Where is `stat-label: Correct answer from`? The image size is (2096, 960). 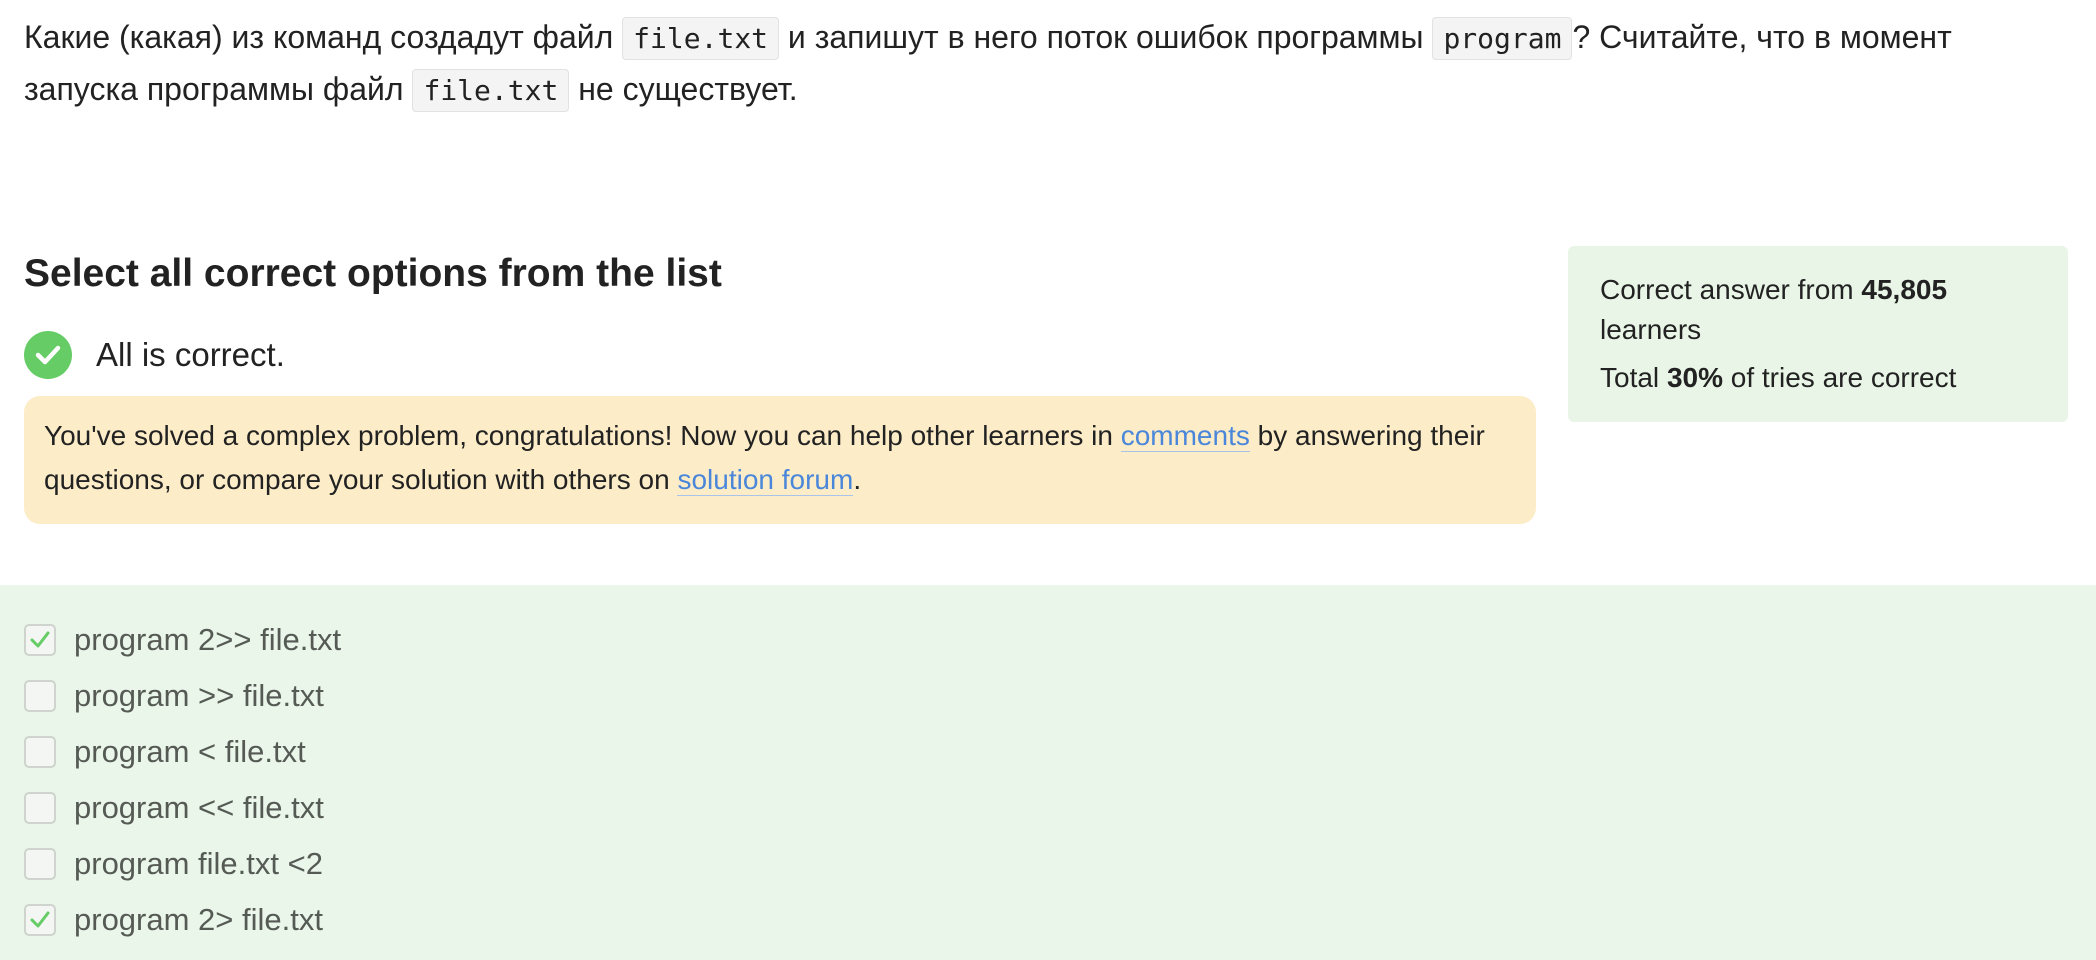
stat-label: Correct answer from is located at coordinates (1731, 289).